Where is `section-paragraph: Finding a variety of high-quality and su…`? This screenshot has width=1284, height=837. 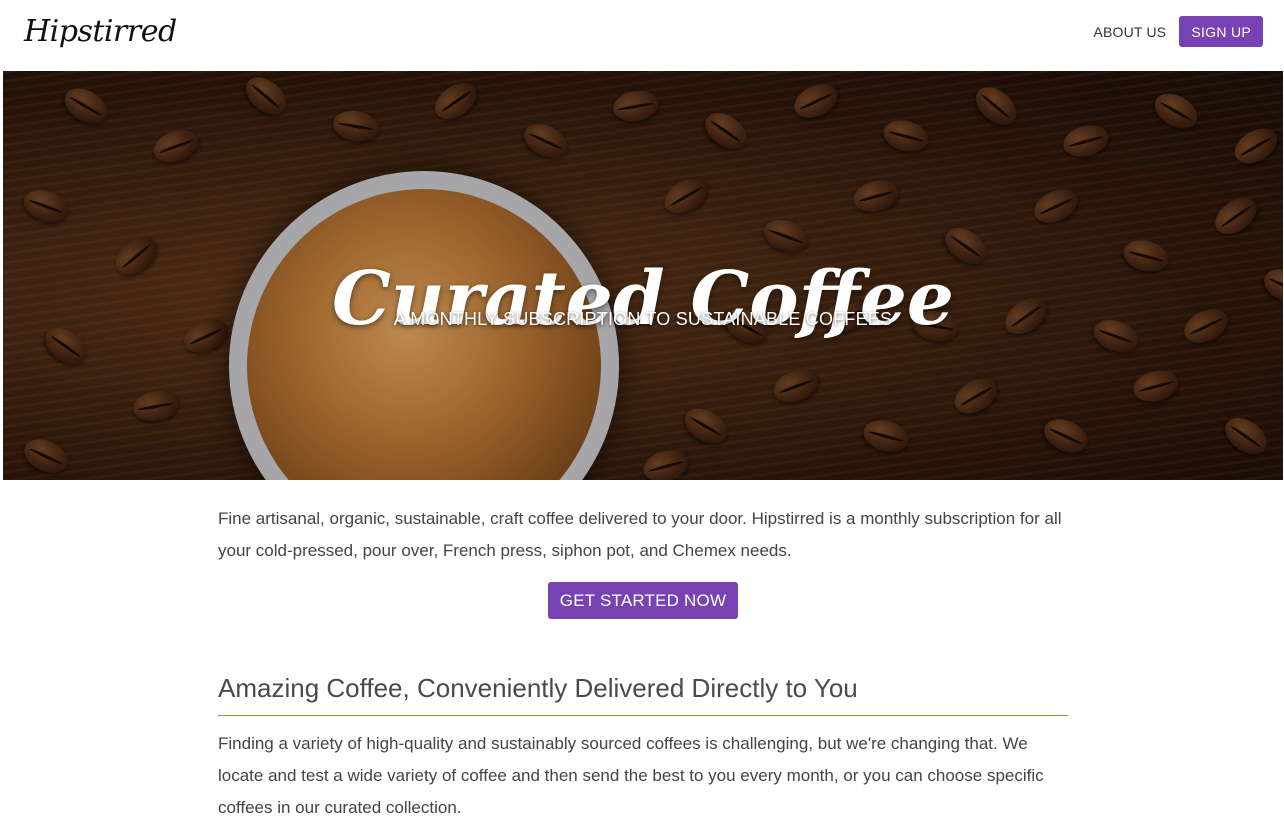
section-paragraph: Finding a variety of high-quality and su… is located at coordinates (631, 775).